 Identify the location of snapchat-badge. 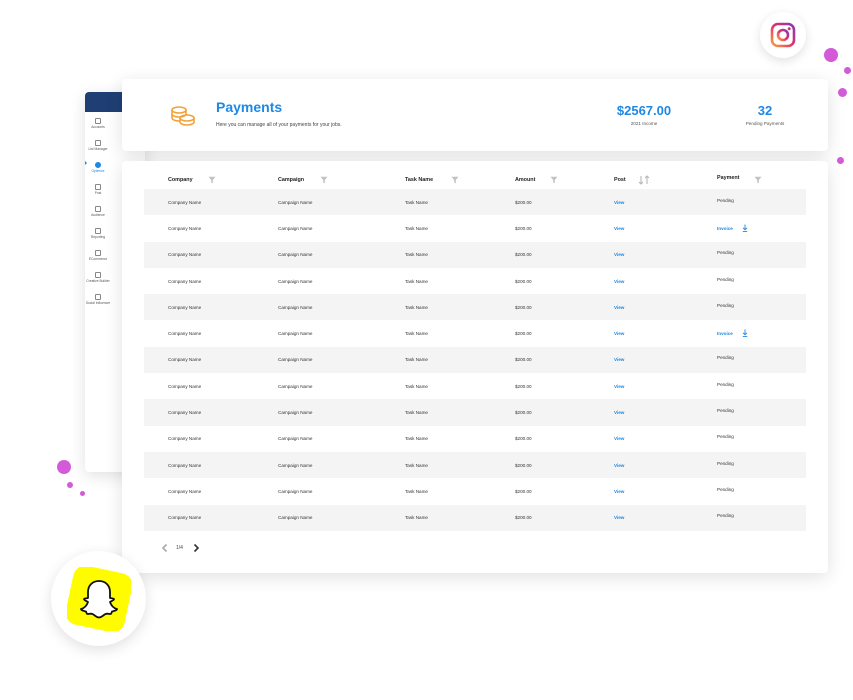
(98, 598).